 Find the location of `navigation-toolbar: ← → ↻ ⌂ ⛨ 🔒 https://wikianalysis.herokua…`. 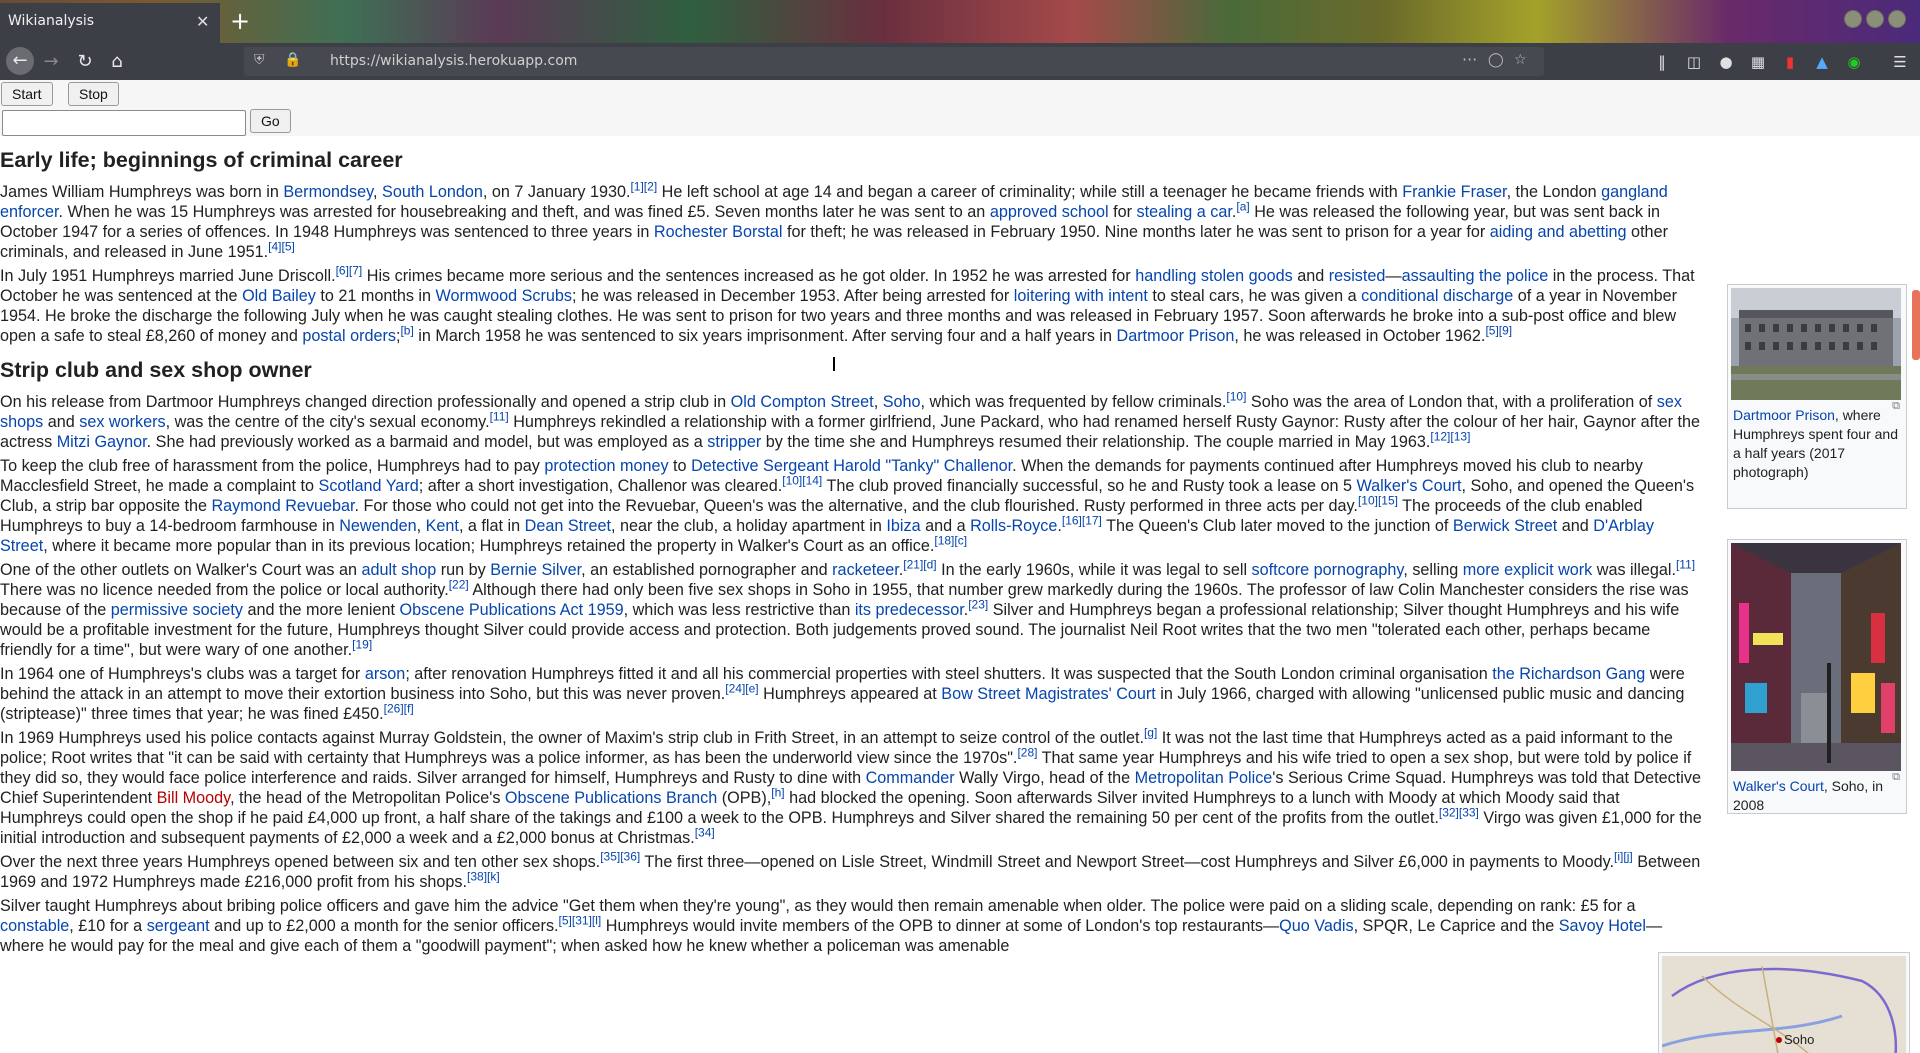

navigation-toolbar: ← → ↻ ⌂ ⛨ 🔒 https://wikianalysis.herokua… is located at coordinates (960, 61).